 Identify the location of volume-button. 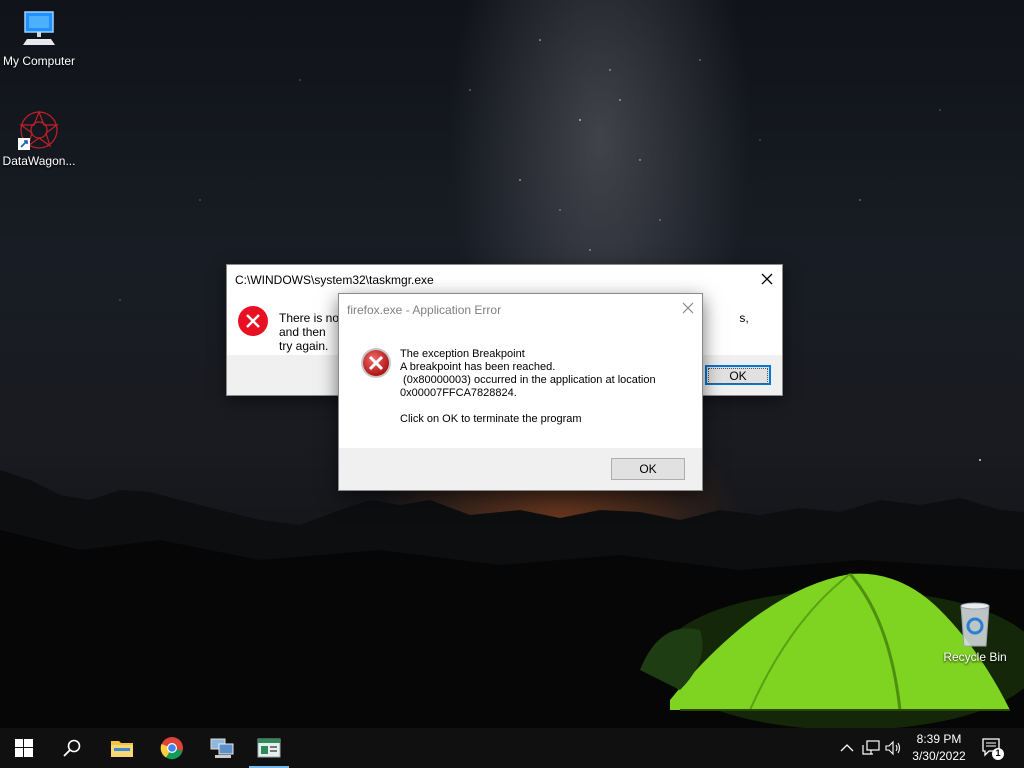
(894, 748).